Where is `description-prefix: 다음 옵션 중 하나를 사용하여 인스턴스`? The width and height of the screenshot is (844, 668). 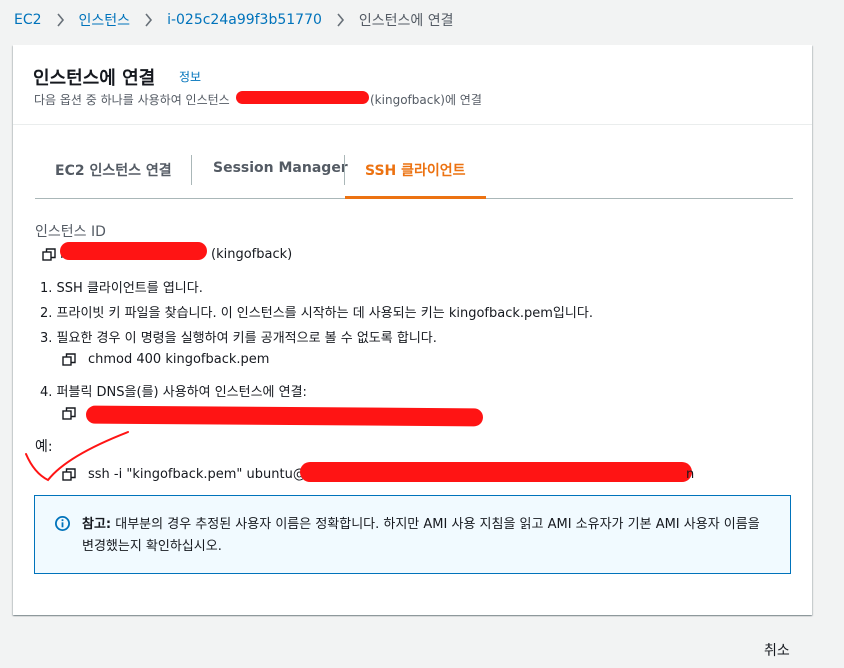 description-prefix: 다음 옵션 중 하나를 사용하여 인스턴스 is located at coordinates (132, 100).